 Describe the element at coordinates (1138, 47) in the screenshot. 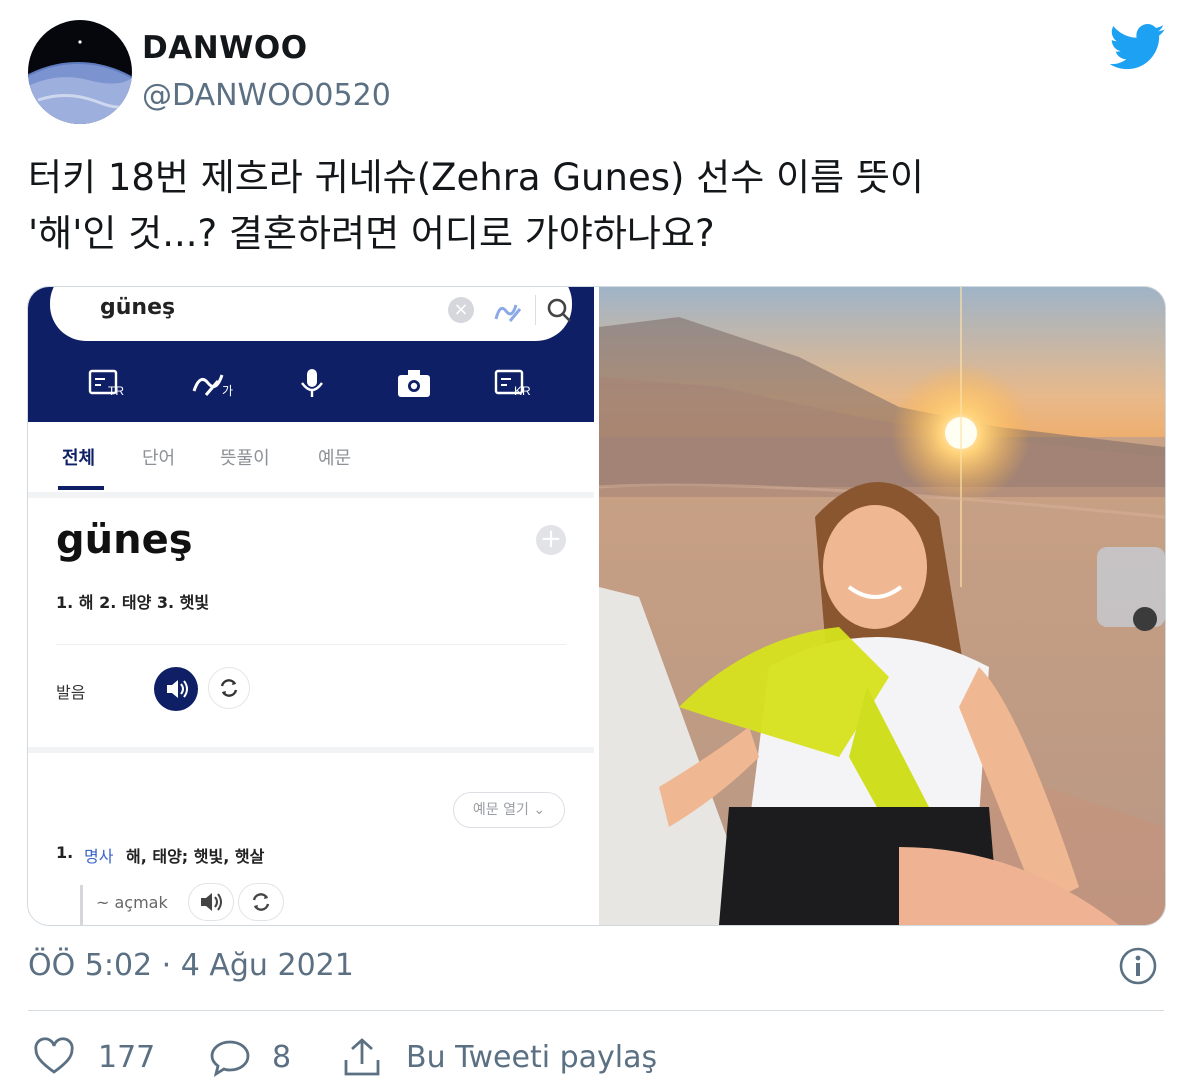

I see `twitter-bird-icon` at that location.